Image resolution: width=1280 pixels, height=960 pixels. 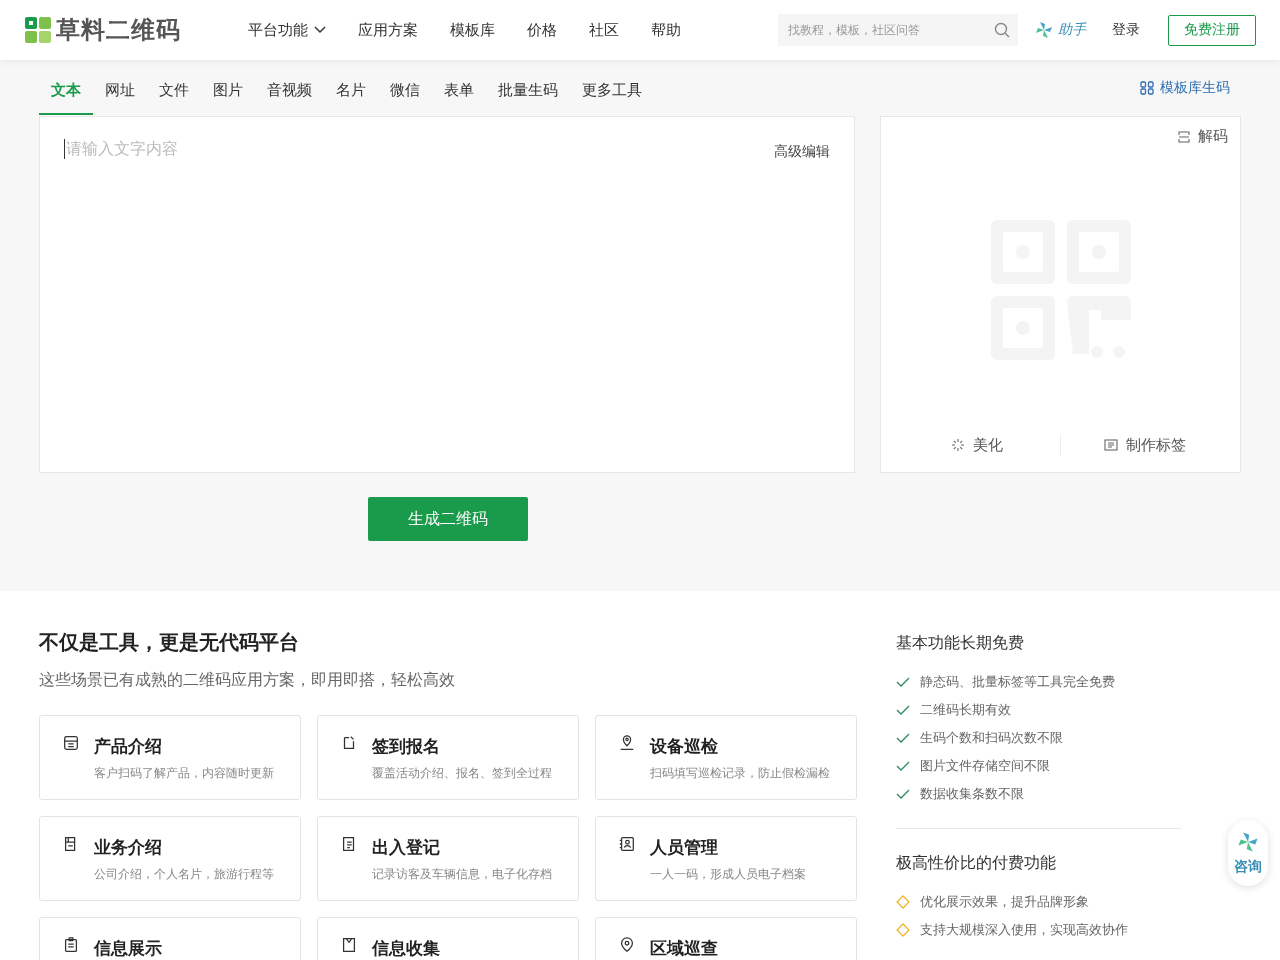 I want to click on clipboard-icon, so click(x=71, y=945).